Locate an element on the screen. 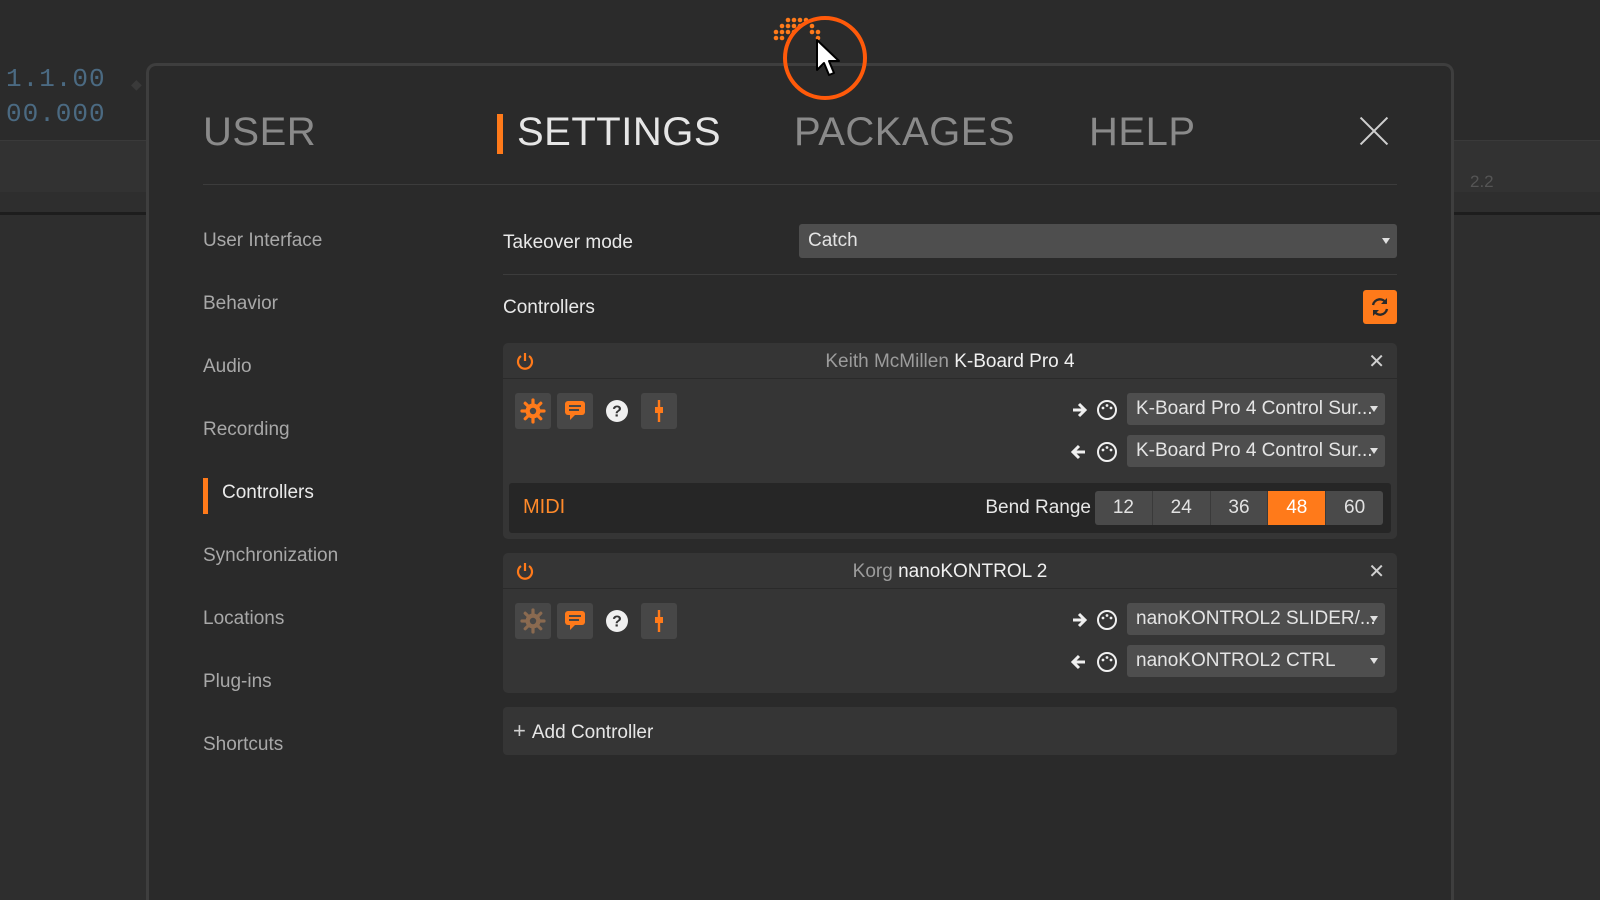  tab-packages: PACKAGES is located at coordinates (904, 132).